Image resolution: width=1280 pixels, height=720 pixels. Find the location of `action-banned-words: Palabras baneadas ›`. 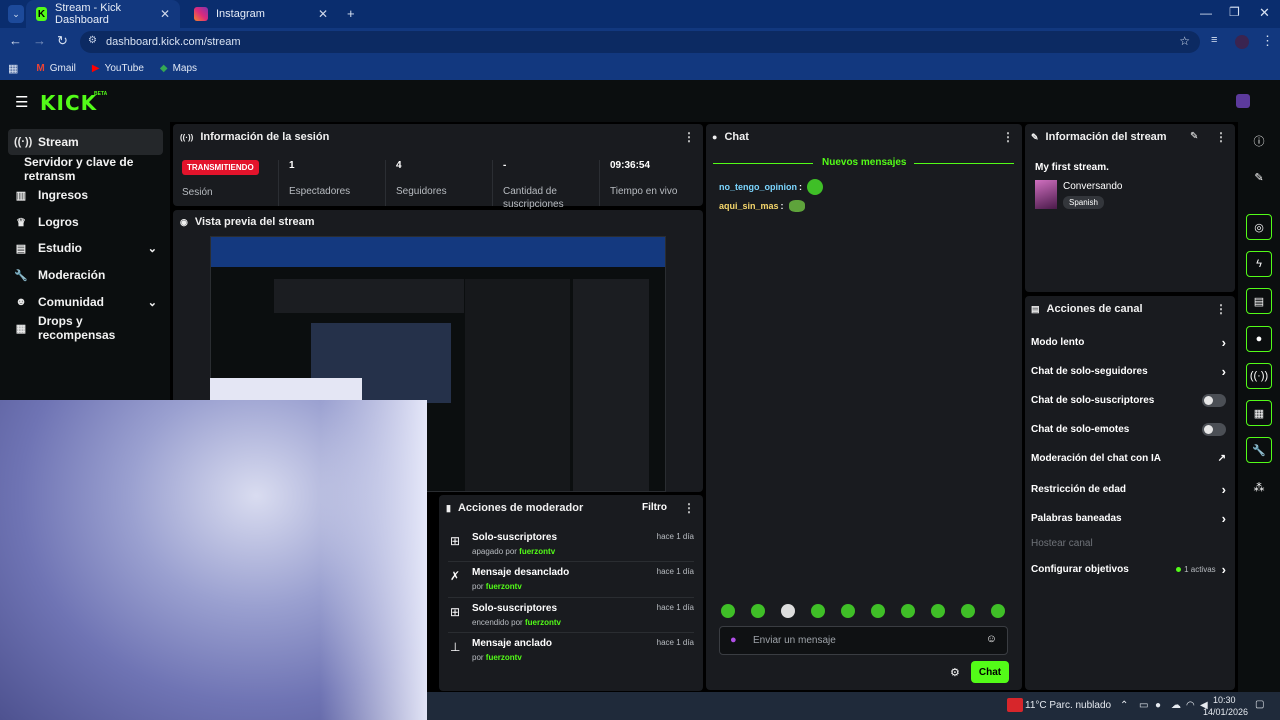

action-banned-words: Palabras baneadas › is located at coordinates (1128, 518).